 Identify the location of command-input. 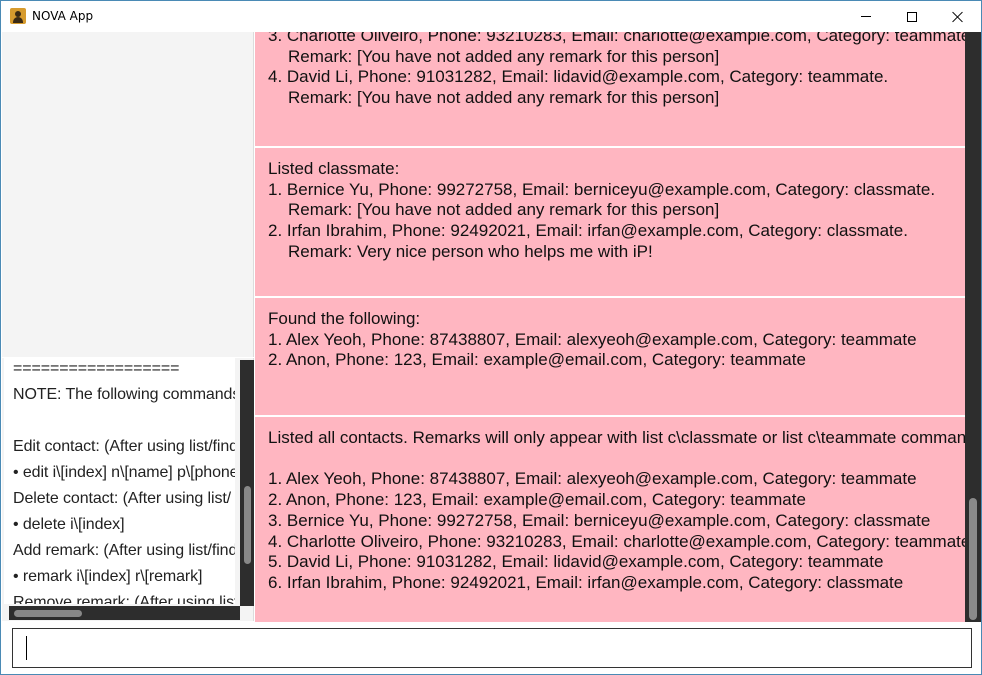
(492, 648).